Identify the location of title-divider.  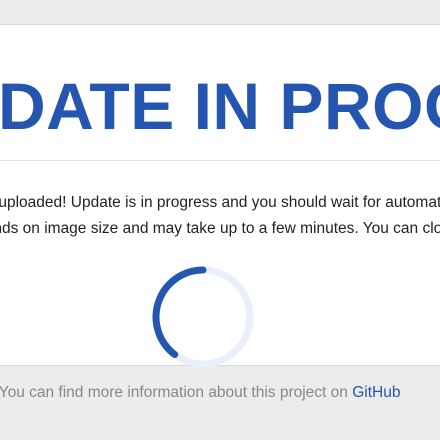
(220, 160).